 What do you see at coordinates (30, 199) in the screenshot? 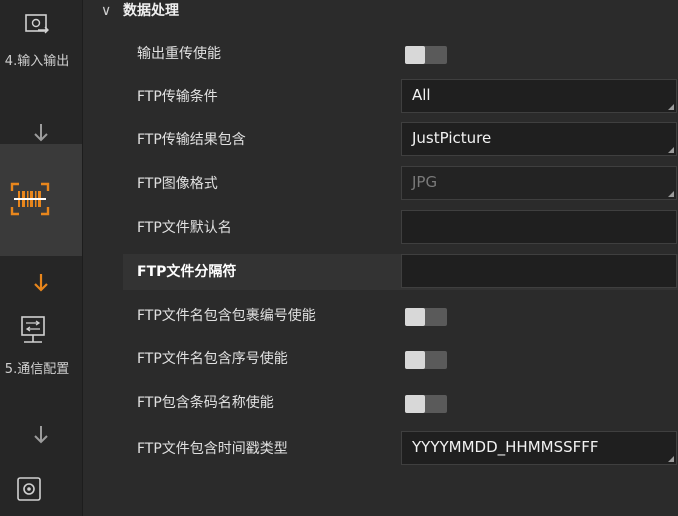
I see `barcode-scan-icon` at bounding box center [30, 199].